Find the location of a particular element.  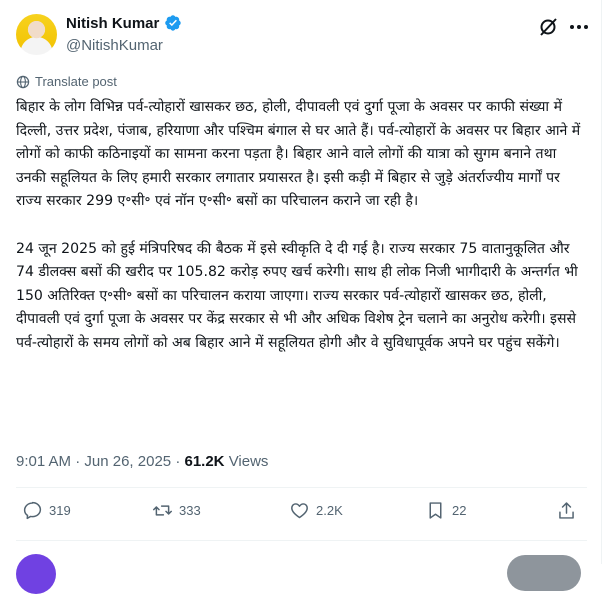

action-bar: 319 333 2.2K 22 is located at coordinates (301, 514).